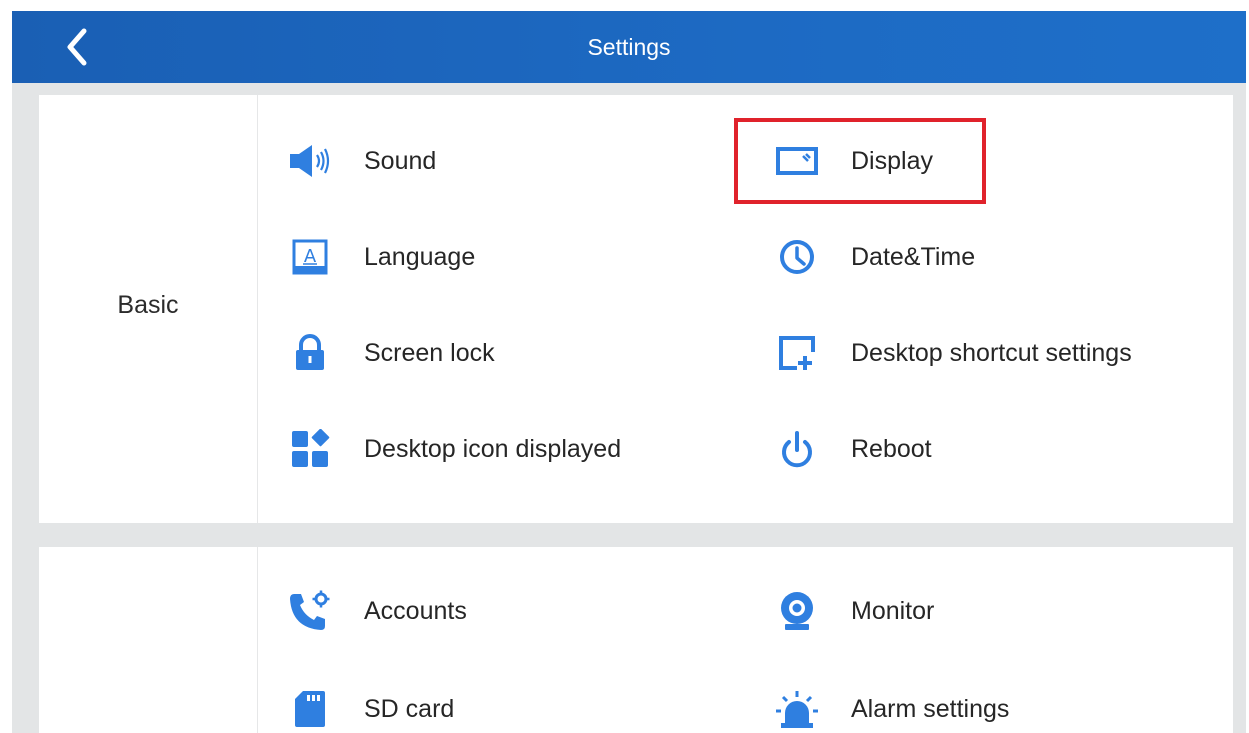 The width and height of the screenshot is (1249, 733). I want to click on section-label-basic: Basic, so click(148, 305).